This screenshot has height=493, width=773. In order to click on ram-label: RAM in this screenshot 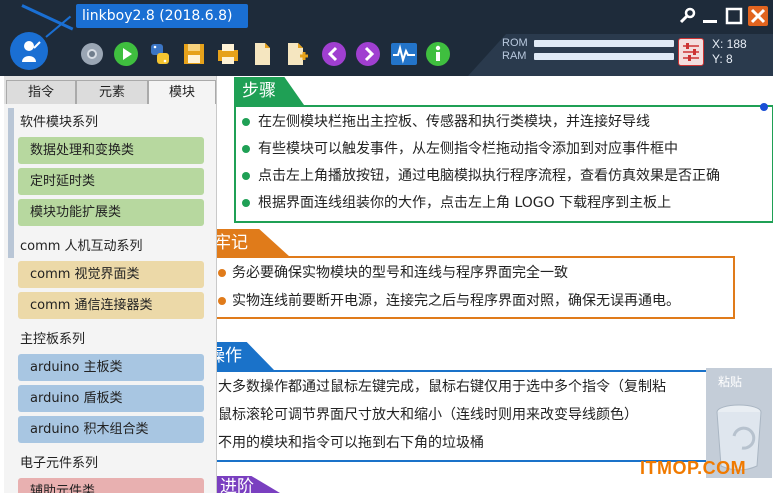, I will do `click(514, 56)`.